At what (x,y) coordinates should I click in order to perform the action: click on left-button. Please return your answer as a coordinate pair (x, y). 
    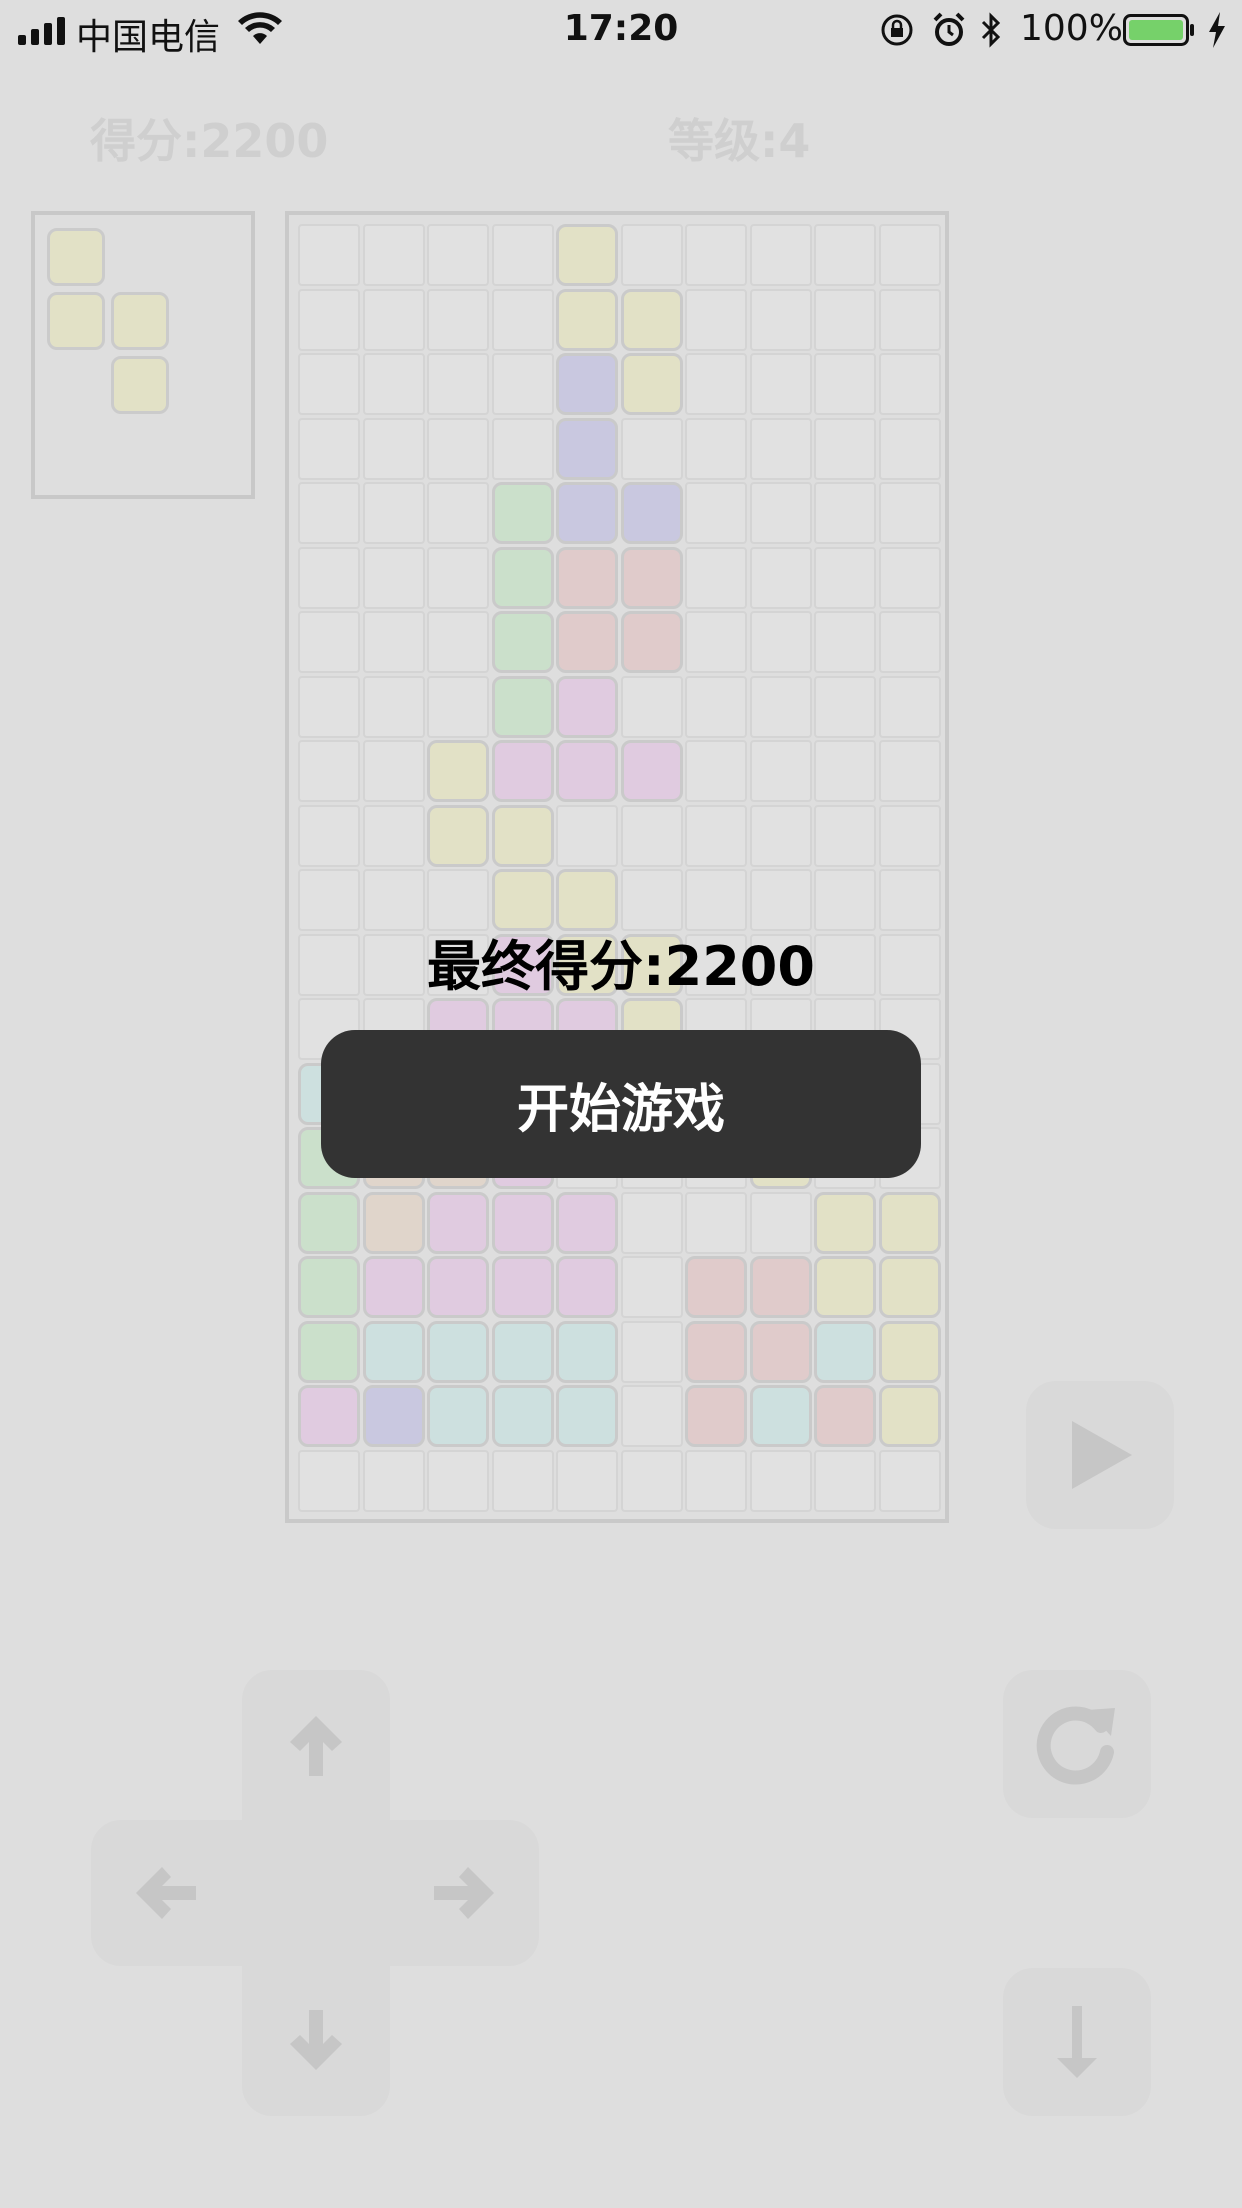
    Looking at the image, I should click on (166, 1893).